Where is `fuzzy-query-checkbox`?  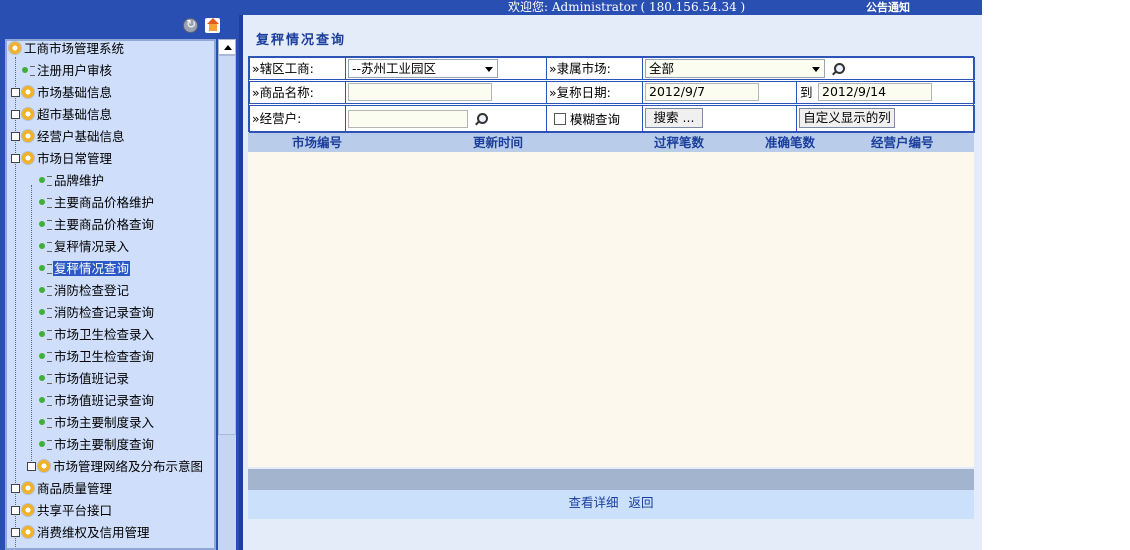 fuzzy-query-checkbox is located at coordinates (560, 119).